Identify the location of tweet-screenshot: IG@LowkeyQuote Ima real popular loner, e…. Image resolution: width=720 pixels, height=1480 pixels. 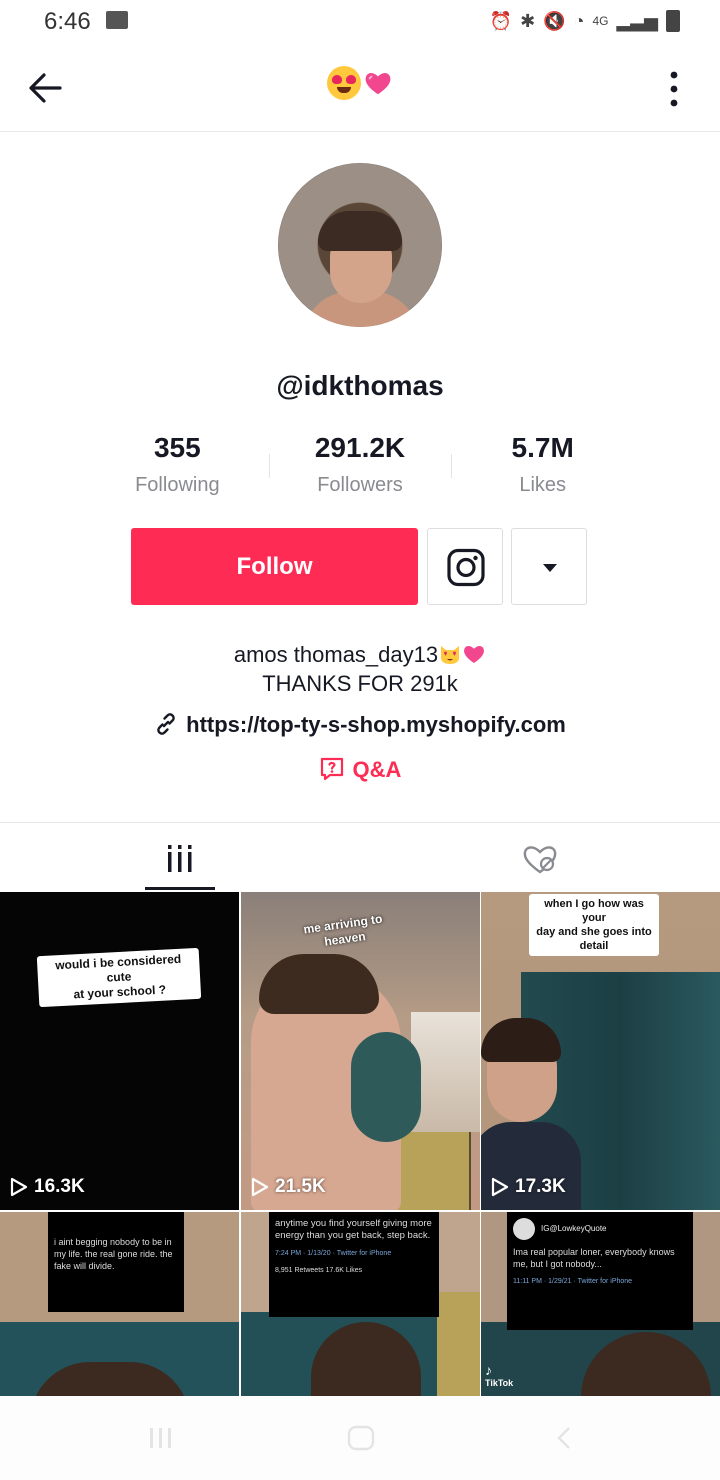
(600, 1271).